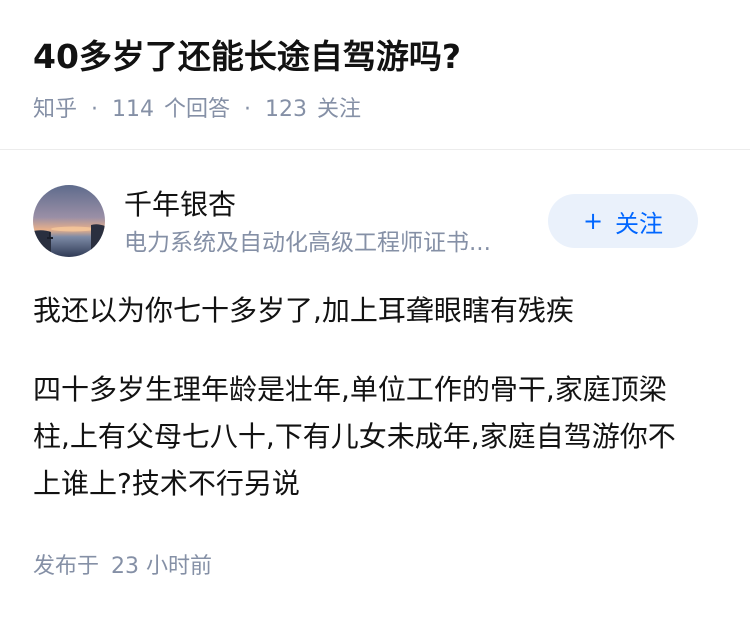  Describe the element at coordinates (180, 205) in the screenshot. I see `author-name: 千年银杏` at that location.